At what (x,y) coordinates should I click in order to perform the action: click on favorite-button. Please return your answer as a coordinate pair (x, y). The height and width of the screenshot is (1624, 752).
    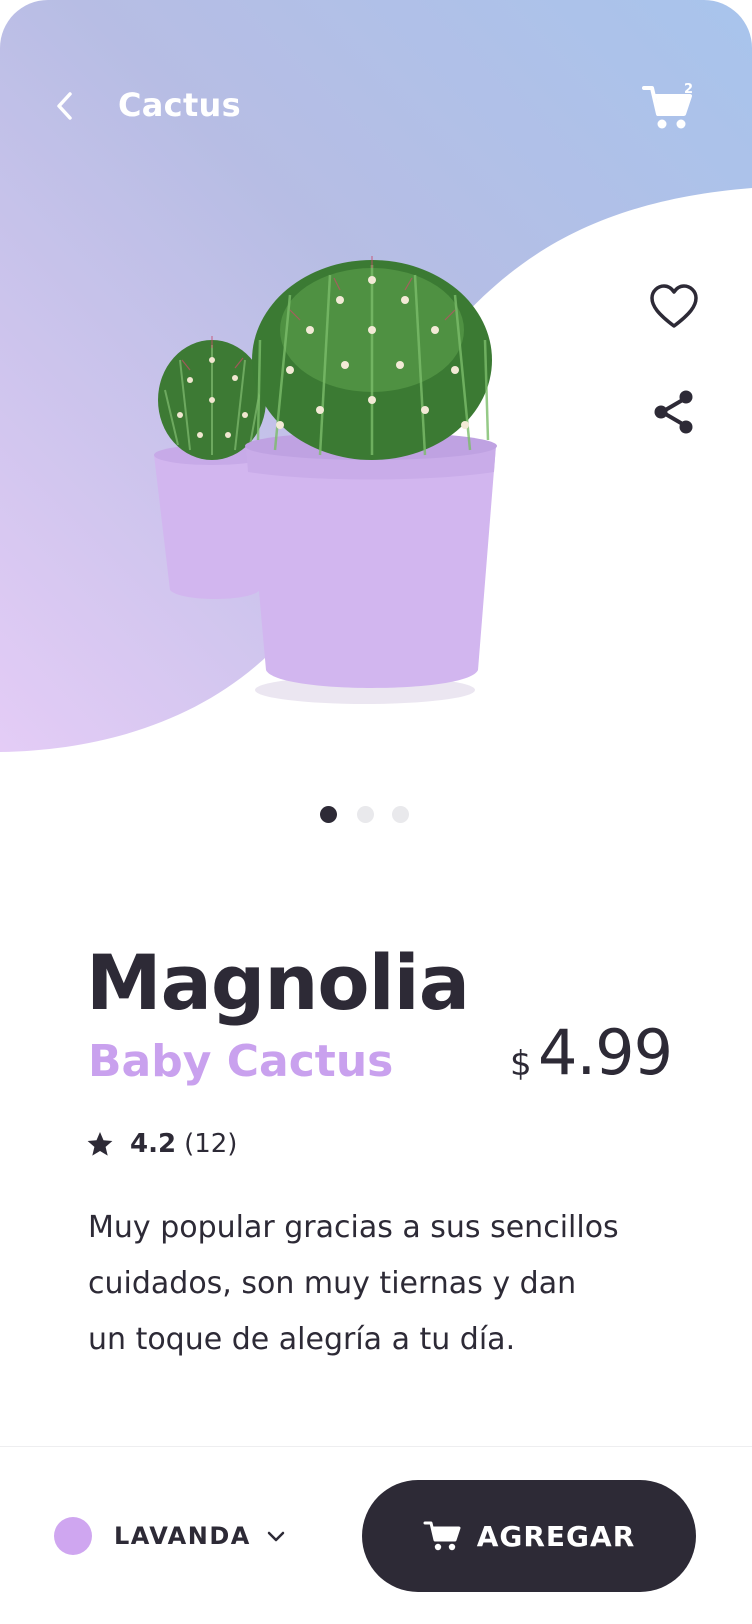
    Looking at the image, I should click on (674, 308).